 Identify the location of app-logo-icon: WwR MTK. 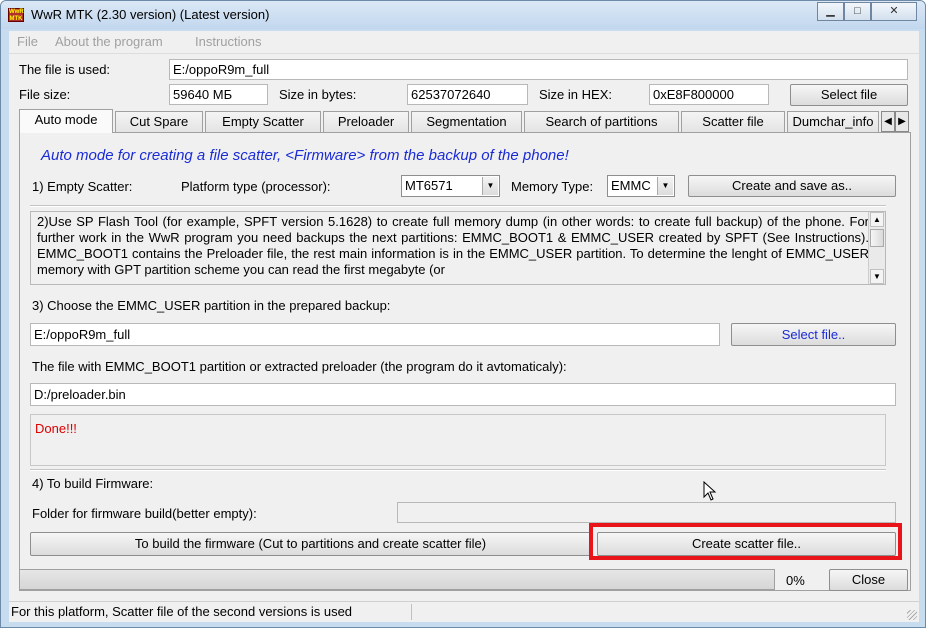
(16, 15).